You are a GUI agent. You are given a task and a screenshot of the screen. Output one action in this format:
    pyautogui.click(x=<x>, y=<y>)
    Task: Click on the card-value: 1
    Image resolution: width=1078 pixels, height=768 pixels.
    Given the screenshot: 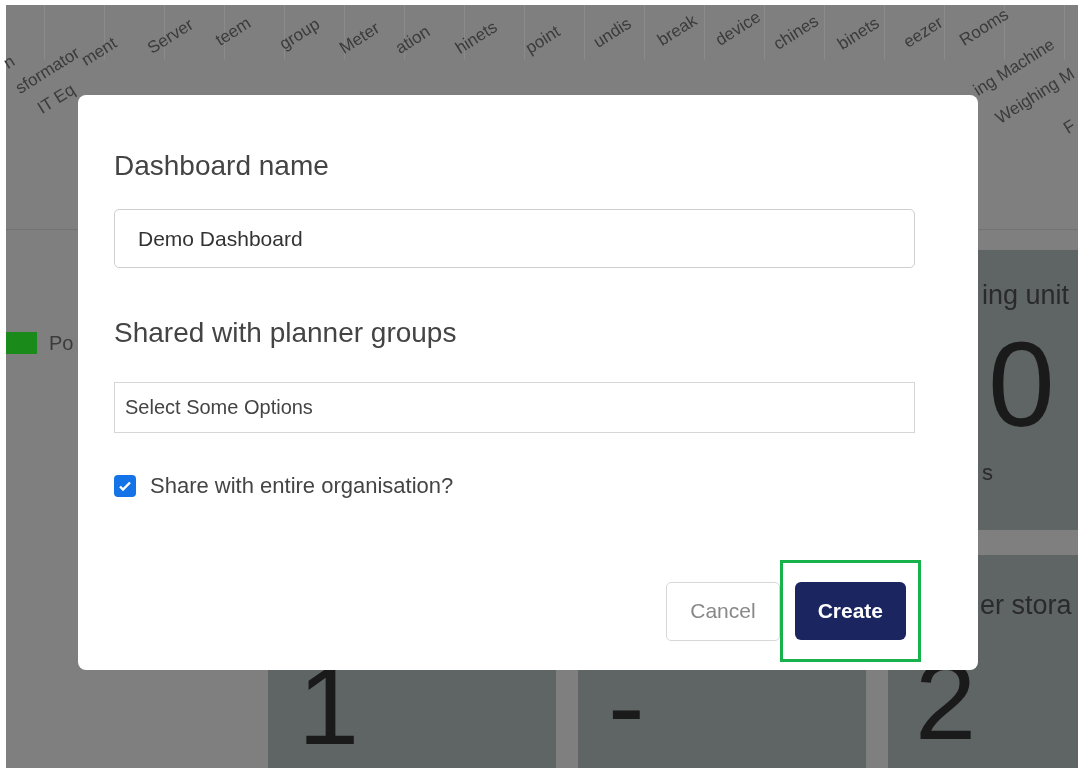 What is the action you would take?
    pyautogui.click(x=329, y=706)
    